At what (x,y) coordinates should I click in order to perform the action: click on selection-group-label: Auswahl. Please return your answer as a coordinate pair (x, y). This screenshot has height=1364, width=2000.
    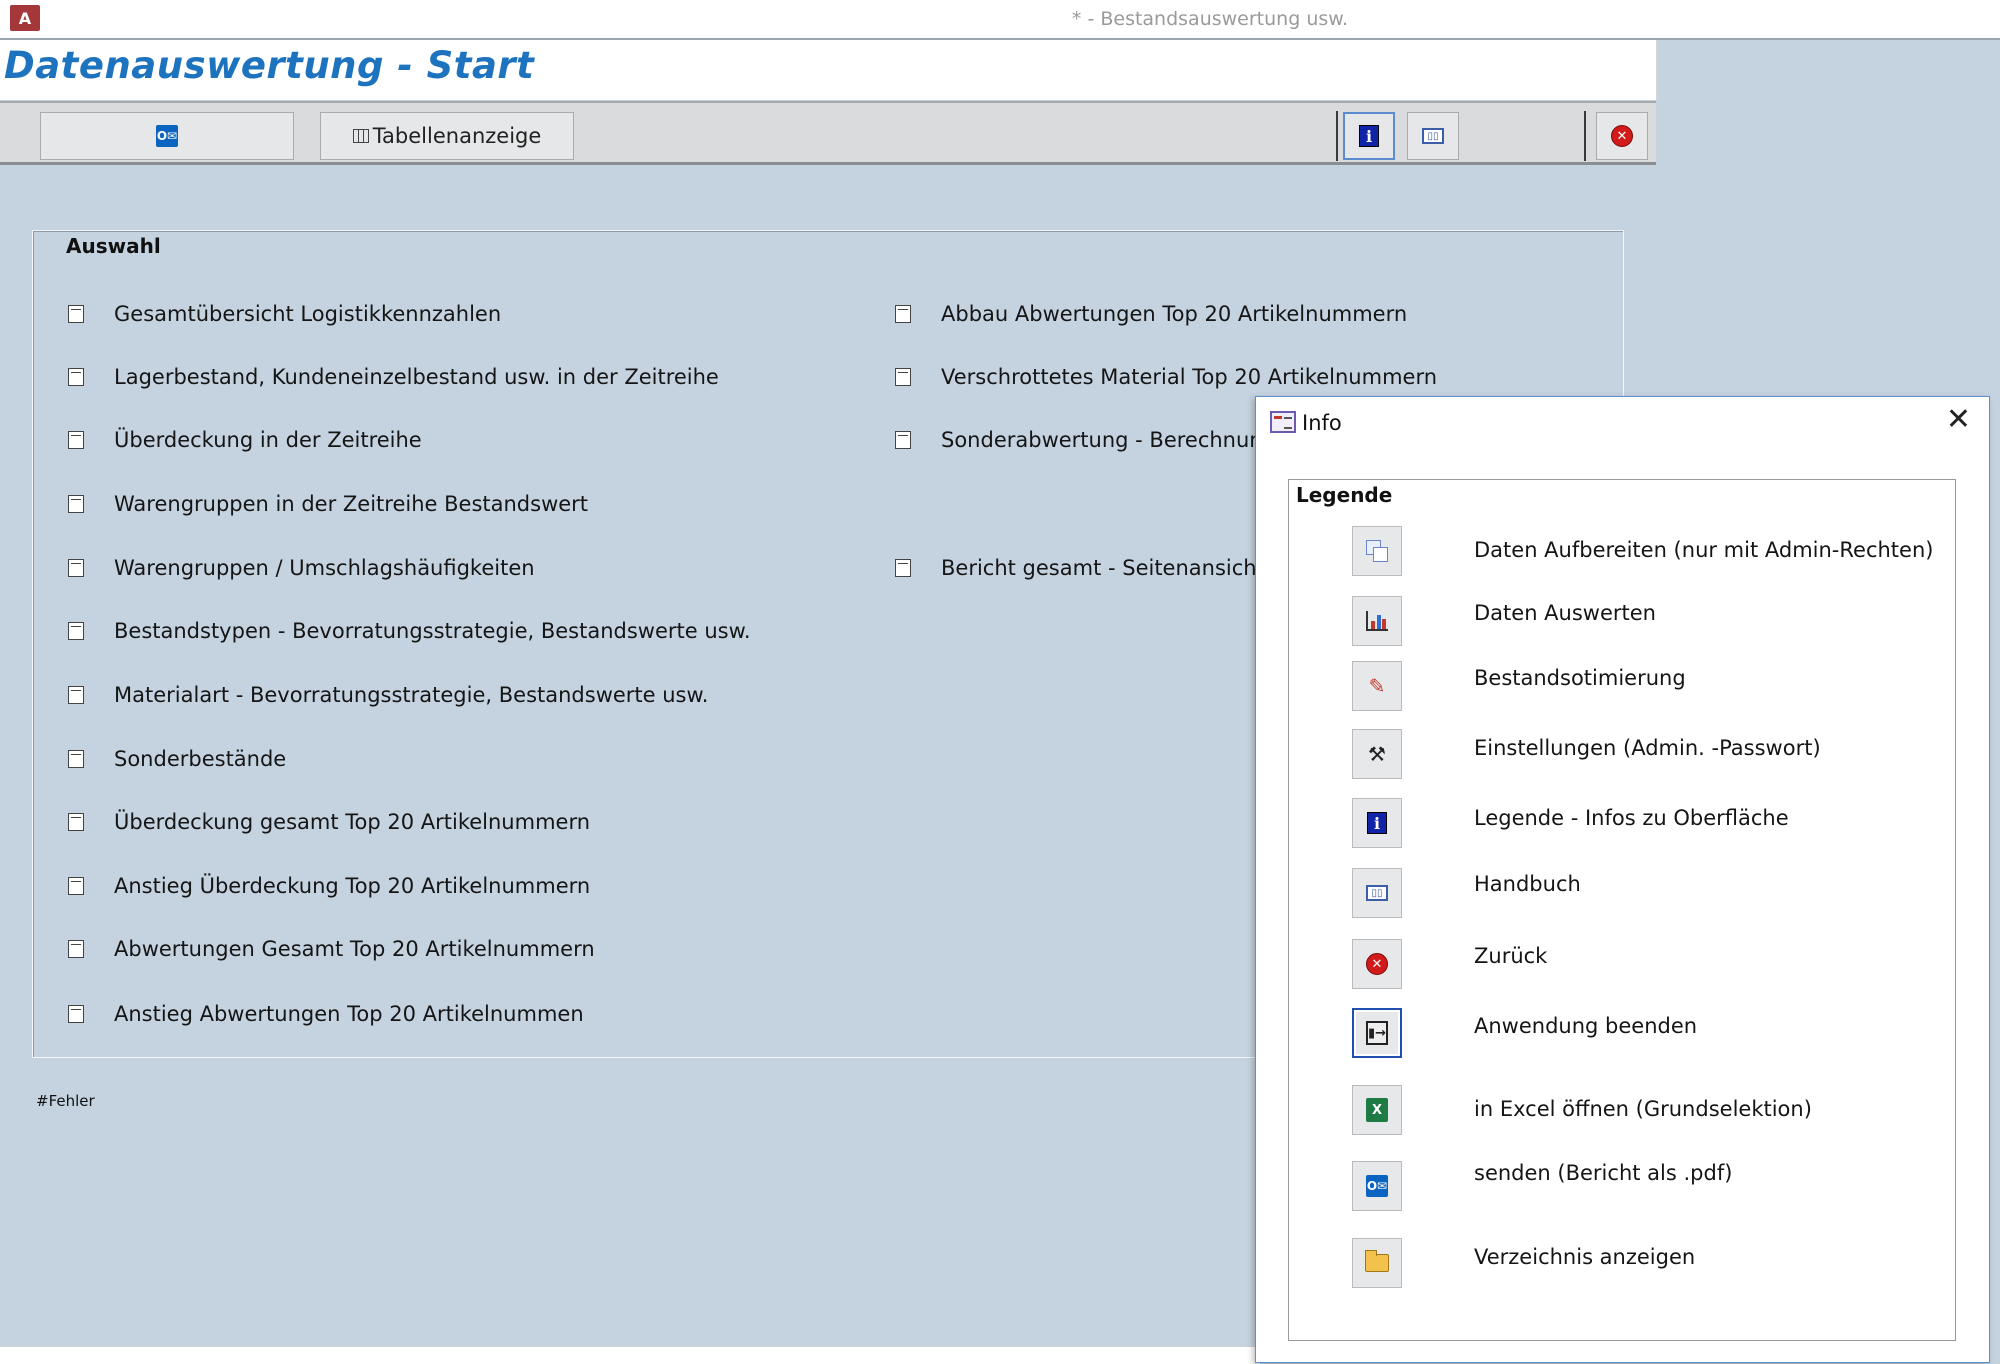
    Looking at the image, I should click on (113, 246).